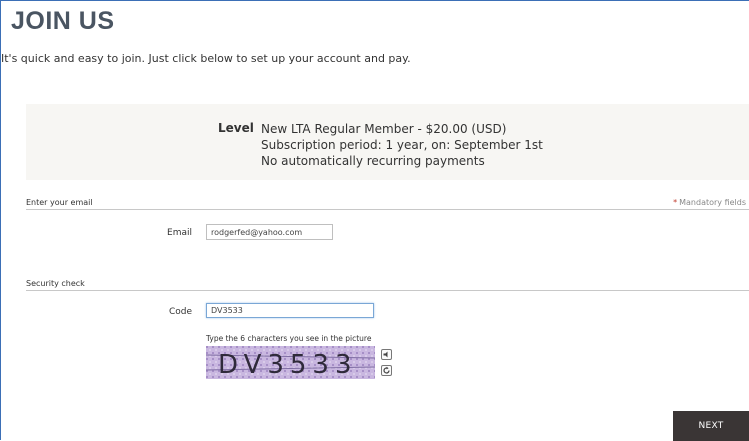 The width and height of the screenshot is (749, 441). I want to click on audio-icon, so click(386, 354).